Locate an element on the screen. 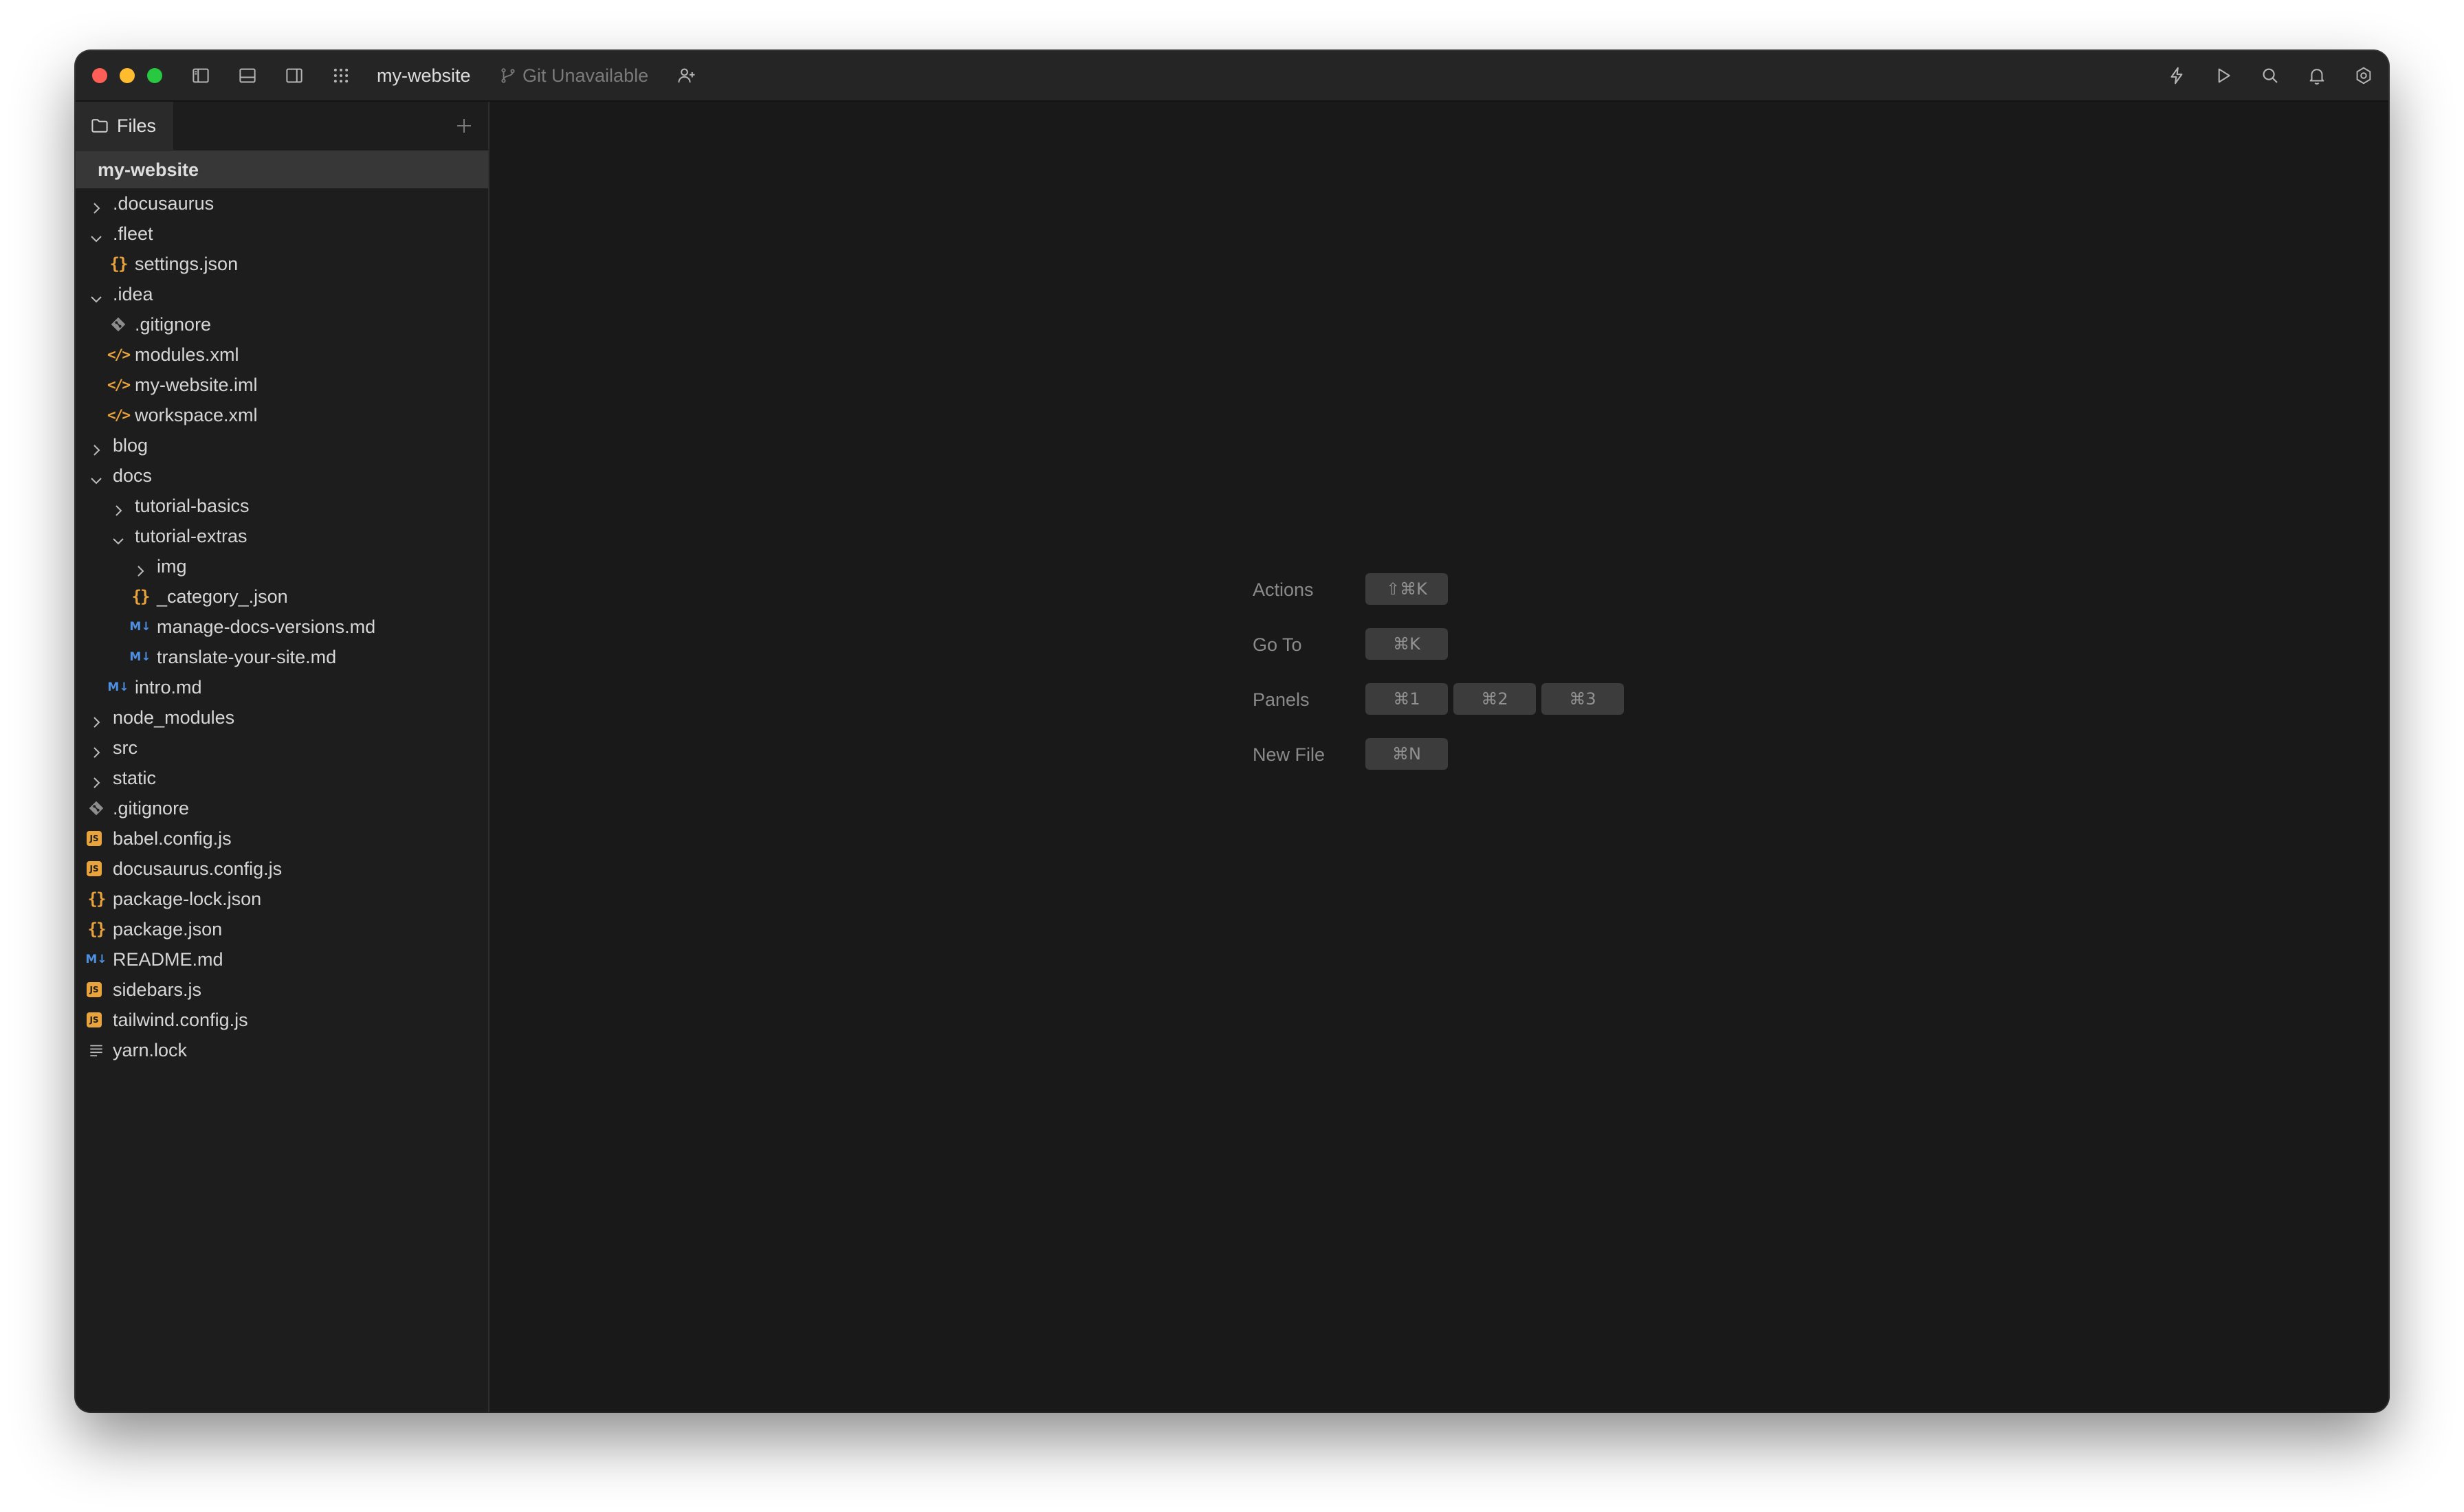 The width and height of the screenshot is (2464, 1512). tree-folder: .idea is located at coordinates (282, 294).